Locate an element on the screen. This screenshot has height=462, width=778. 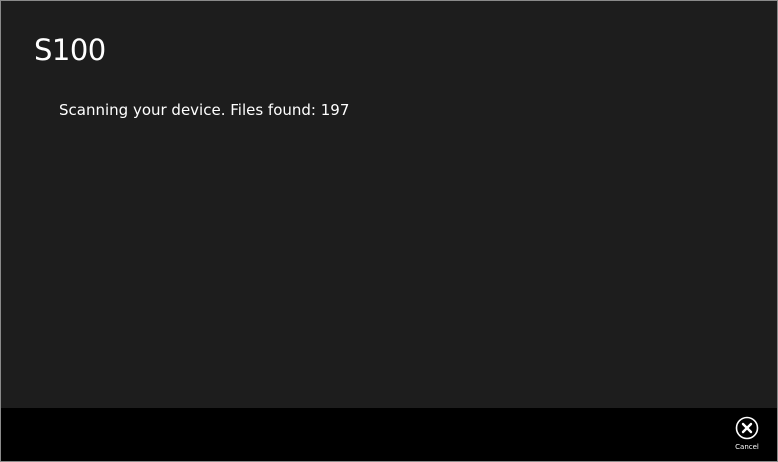
cancel-button: Cancel is located at coordinates (747, 437).